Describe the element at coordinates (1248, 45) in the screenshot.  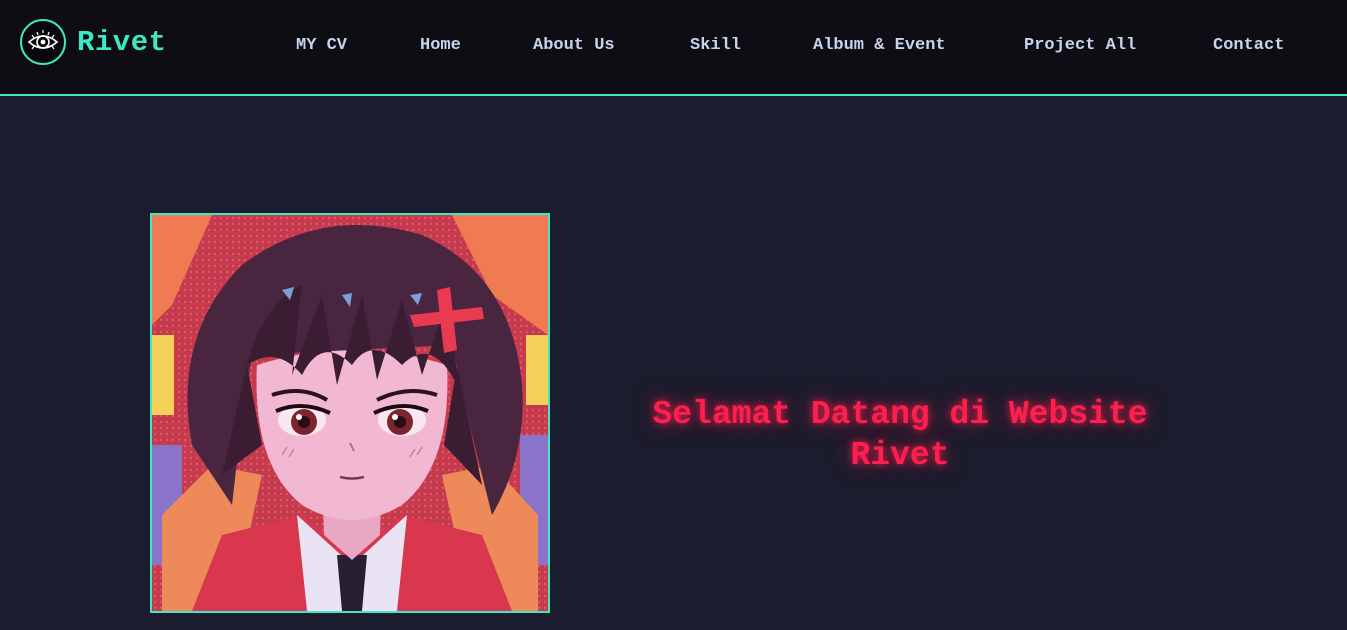
I see `nav-link-contact: Contact` at that location.